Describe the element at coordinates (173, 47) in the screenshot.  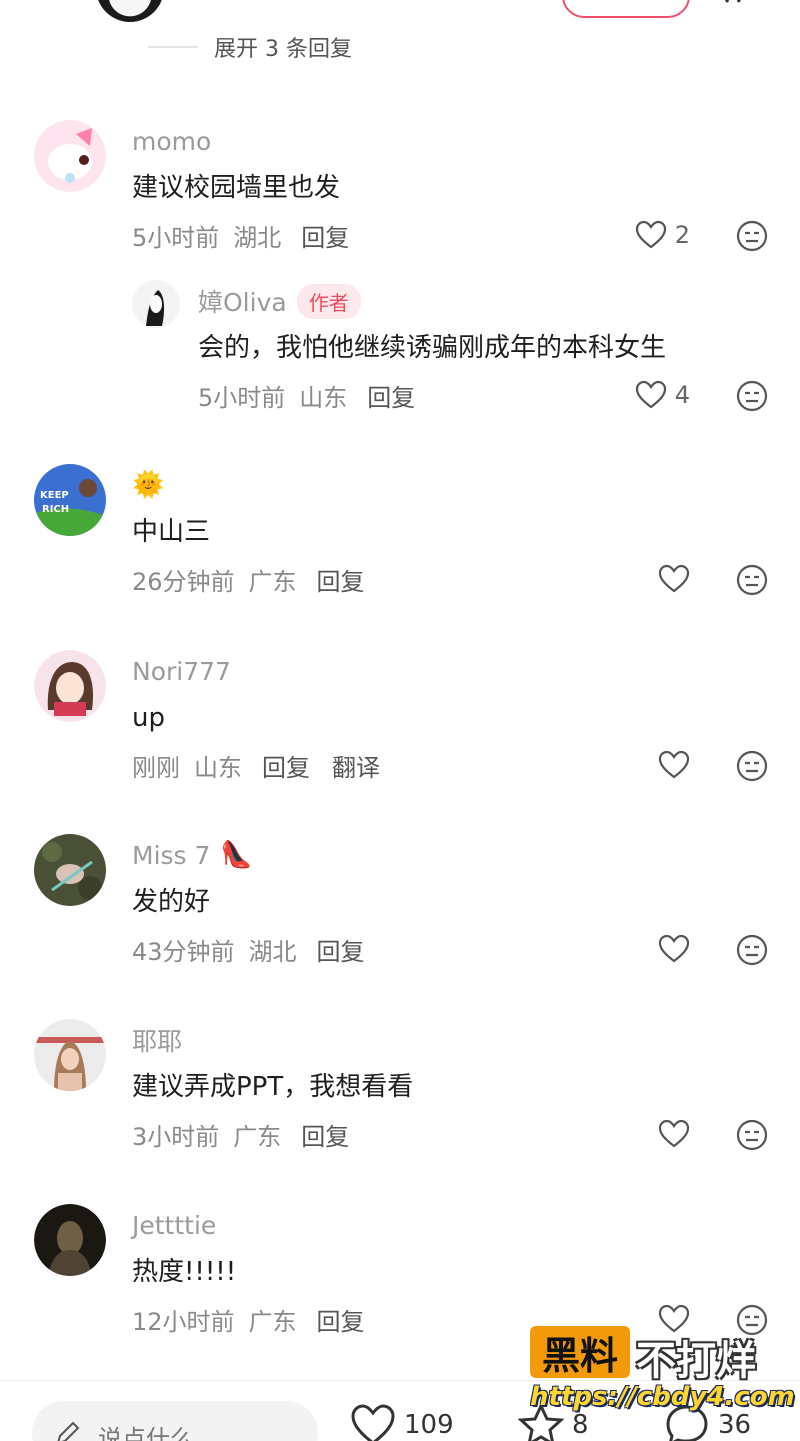
I see `divider` at that location.